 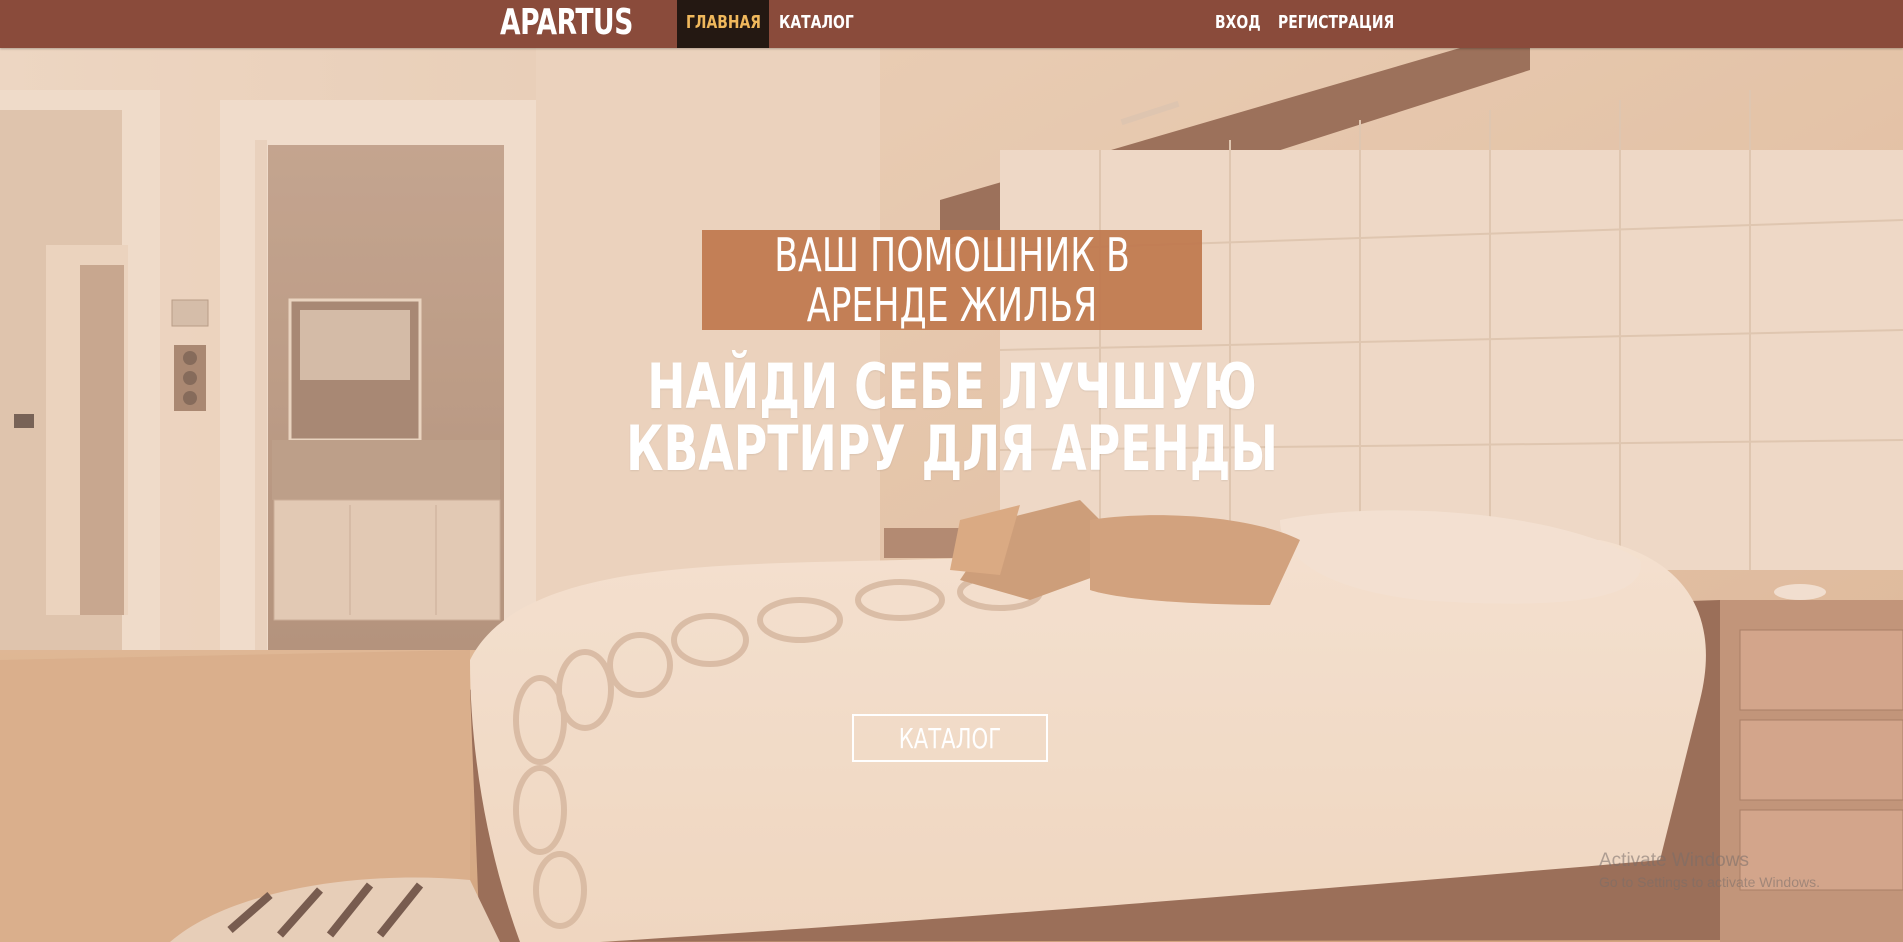 What do you see at coordinates (1336, 24) in the screenshot?
I see `nav-link-register: РЕГИСТРАЦИЯ` at bounding box center [1336, 24].